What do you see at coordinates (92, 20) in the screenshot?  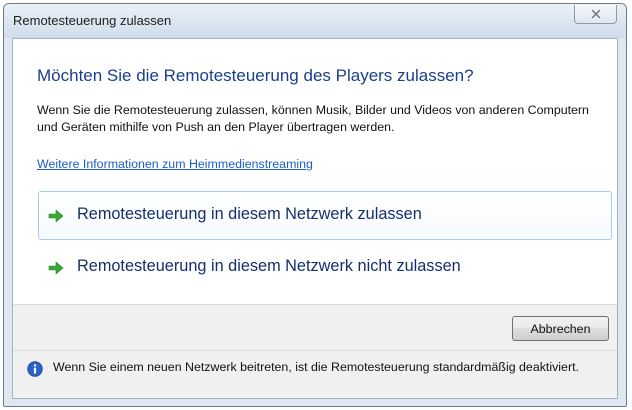 I see `window-title: Remotesteuerung zulassen` at bounding box center [92, 20].